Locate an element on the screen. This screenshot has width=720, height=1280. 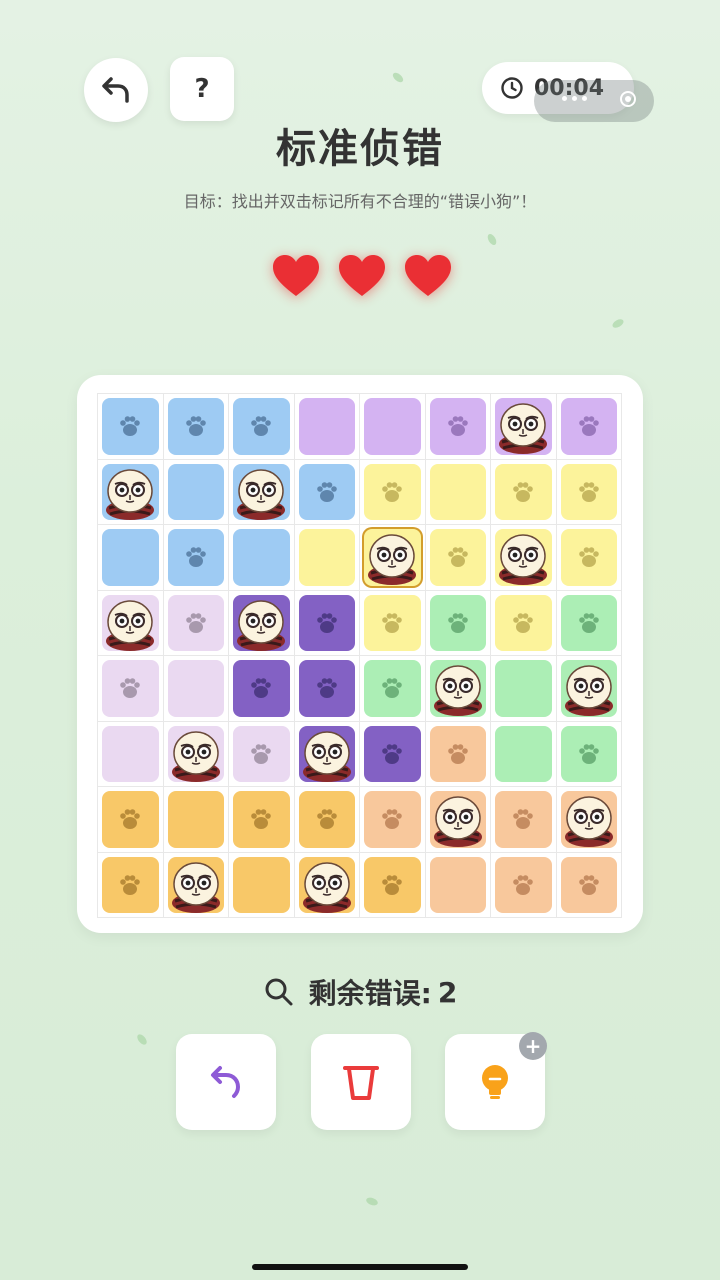
hint-add-badge: + is located at coordinates (533, 1046).